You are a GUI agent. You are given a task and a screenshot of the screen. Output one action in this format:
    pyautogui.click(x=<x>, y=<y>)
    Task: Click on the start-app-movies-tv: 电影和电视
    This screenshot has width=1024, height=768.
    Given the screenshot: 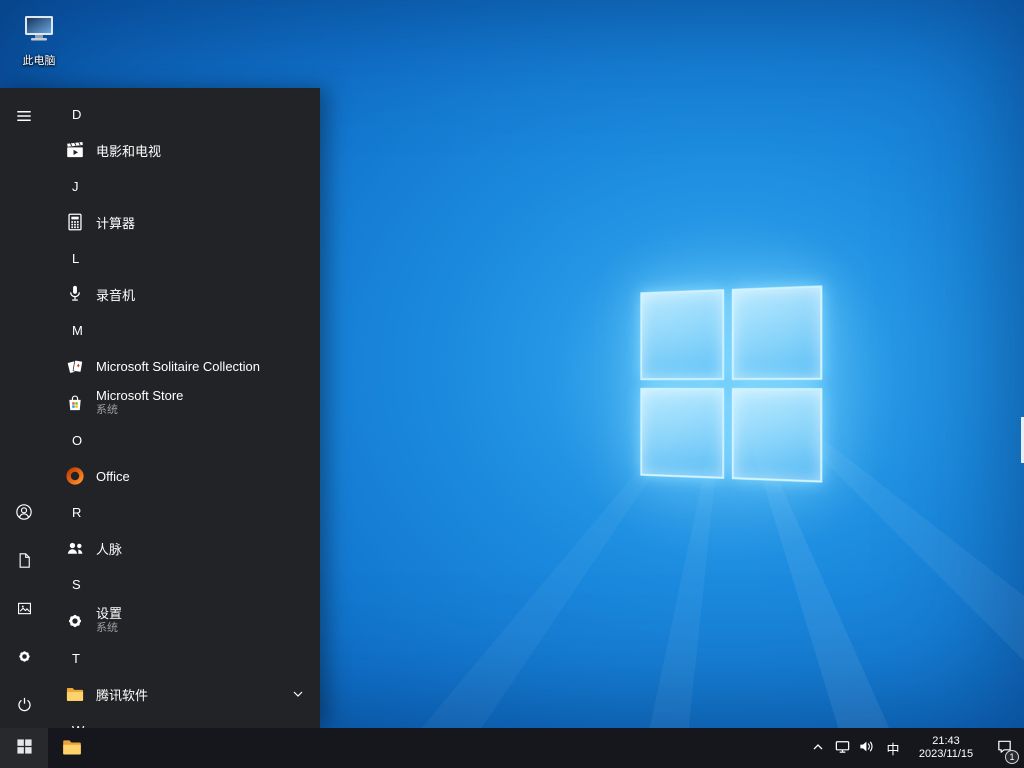 What is the action you would take?
    pyautogui.click(x=184, y=150)
    